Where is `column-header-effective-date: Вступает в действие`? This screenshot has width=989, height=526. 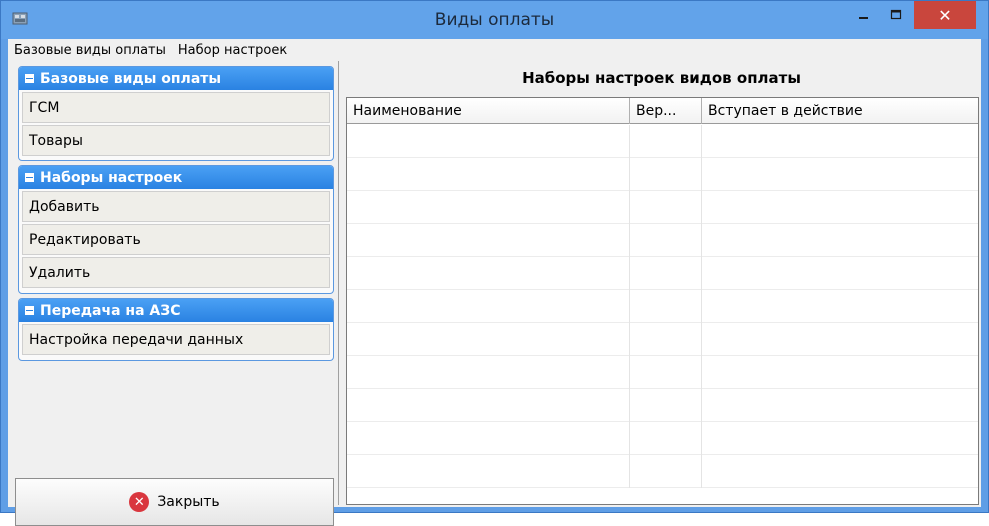
column-header-effective-date: Вступает в действие is located at coordinates (840, 111).